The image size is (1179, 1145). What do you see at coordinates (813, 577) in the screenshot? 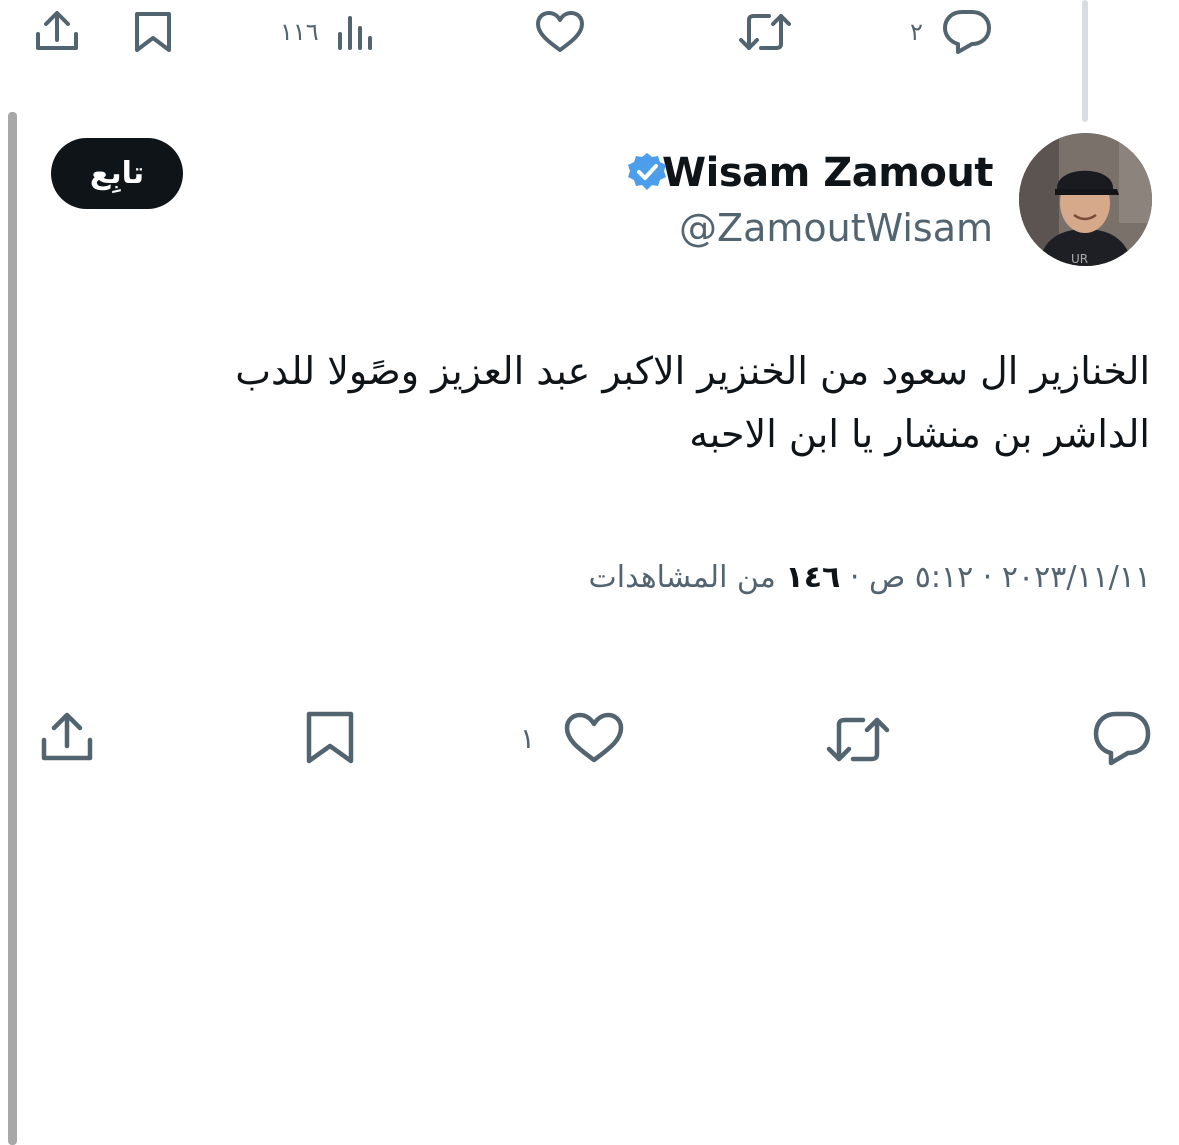
I see `views-number: ١٤٦` at bounding box center [813, 577].